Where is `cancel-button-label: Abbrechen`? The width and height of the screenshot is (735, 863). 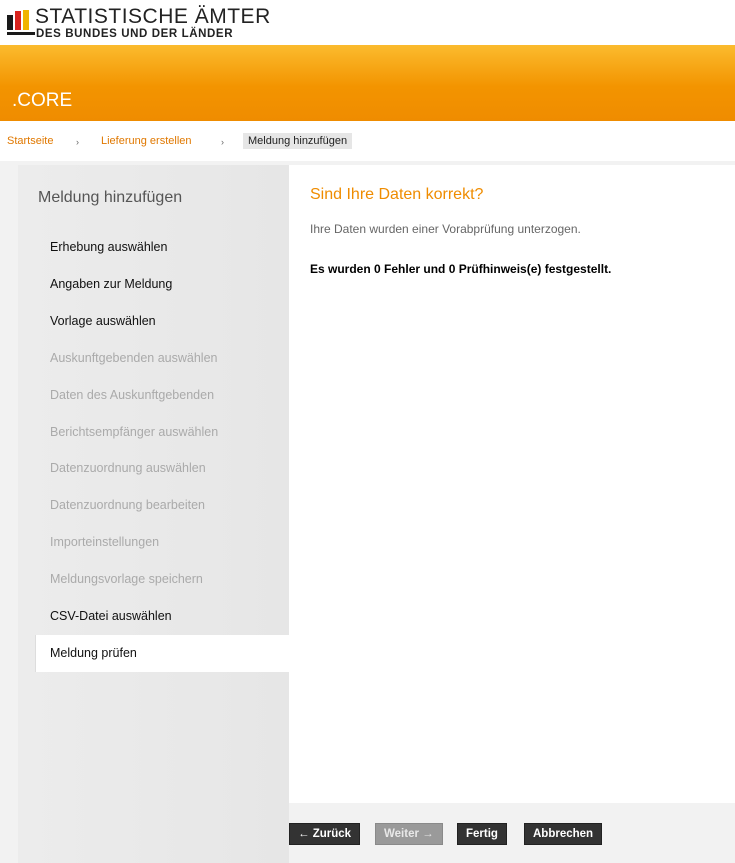
cancel-button-label: Abbrechen is located at coordinates (563, 834).